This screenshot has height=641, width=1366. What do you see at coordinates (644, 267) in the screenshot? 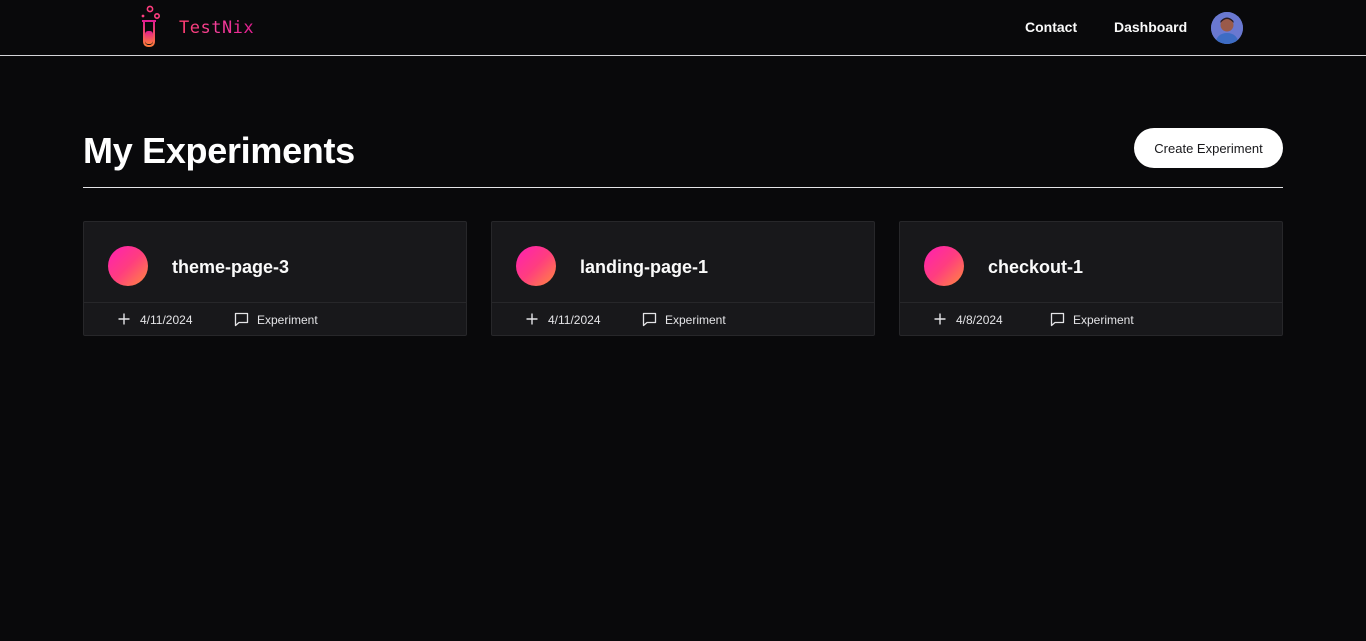
I see `experiment-name: landing-page-1` at bounding box center [644, 267].